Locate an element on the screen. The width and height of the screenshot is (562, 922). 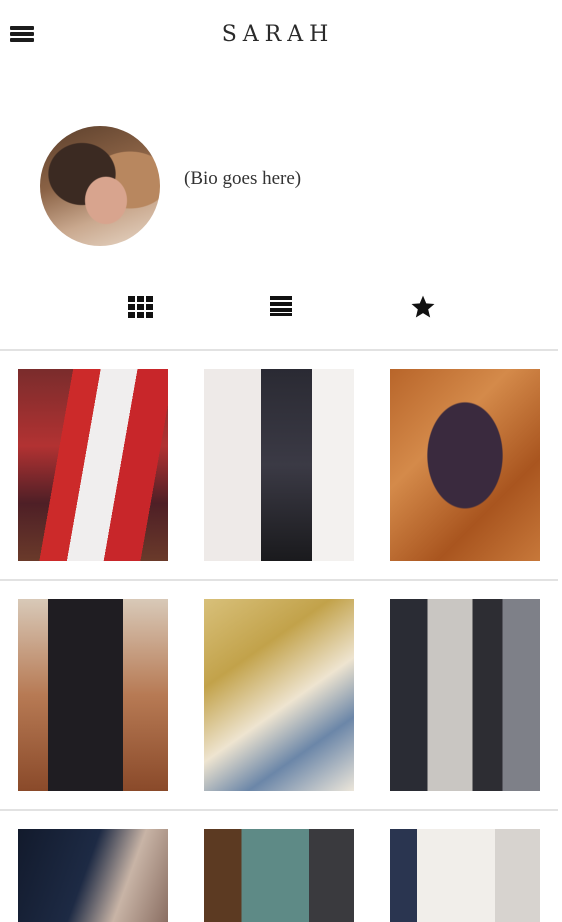
top-bar: SARAH is located at coordinates (281, 40).